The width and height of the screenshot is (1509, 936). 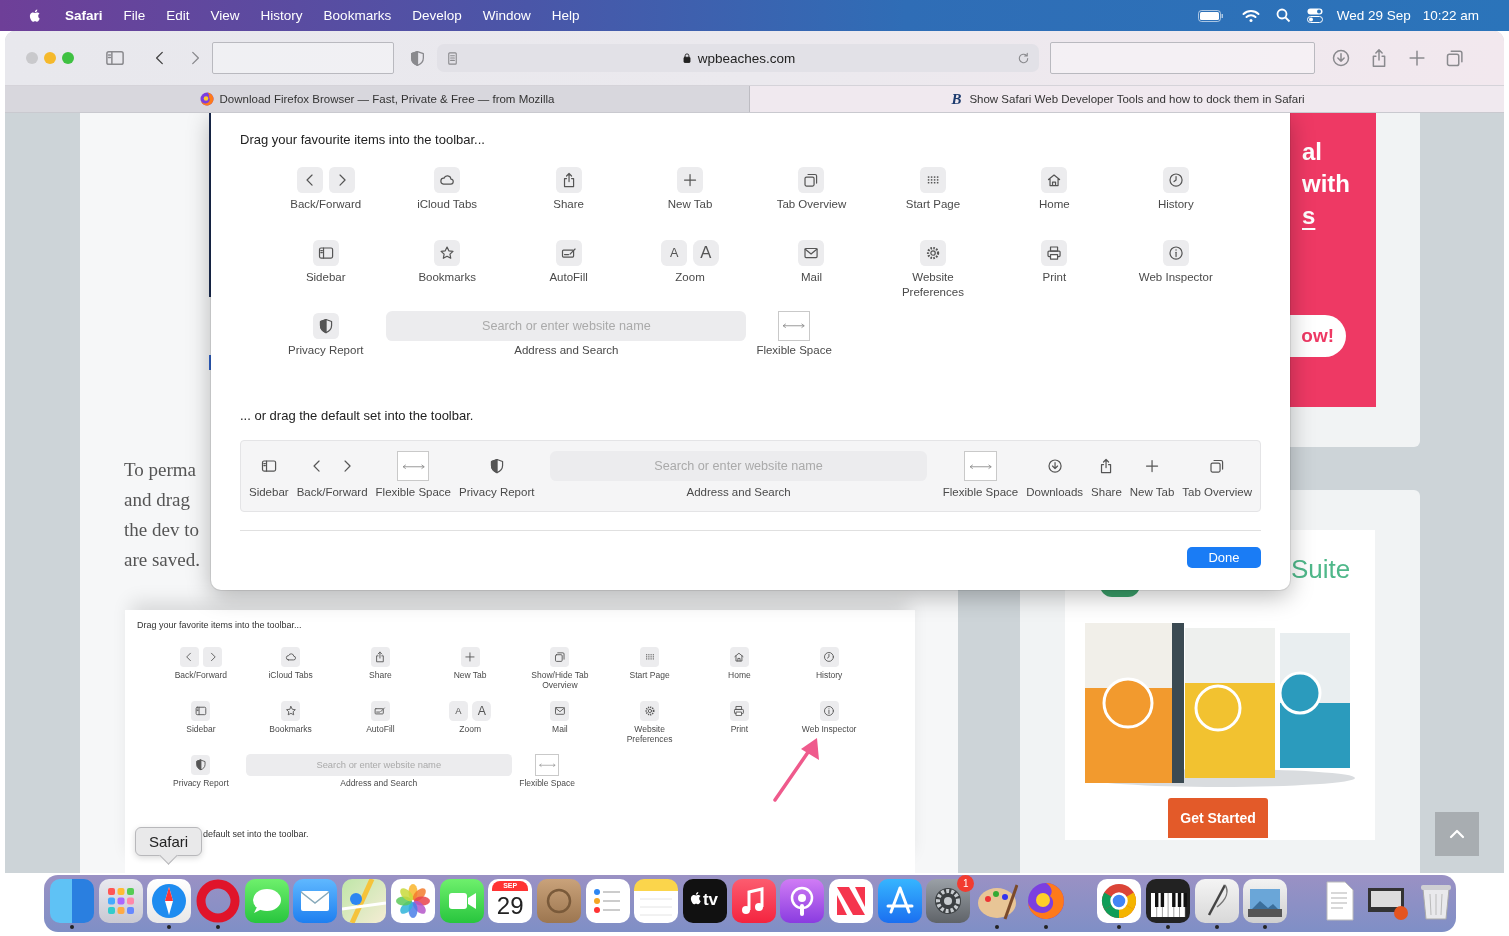 I want to click on menu-item: File, so click(x=134, y=15).